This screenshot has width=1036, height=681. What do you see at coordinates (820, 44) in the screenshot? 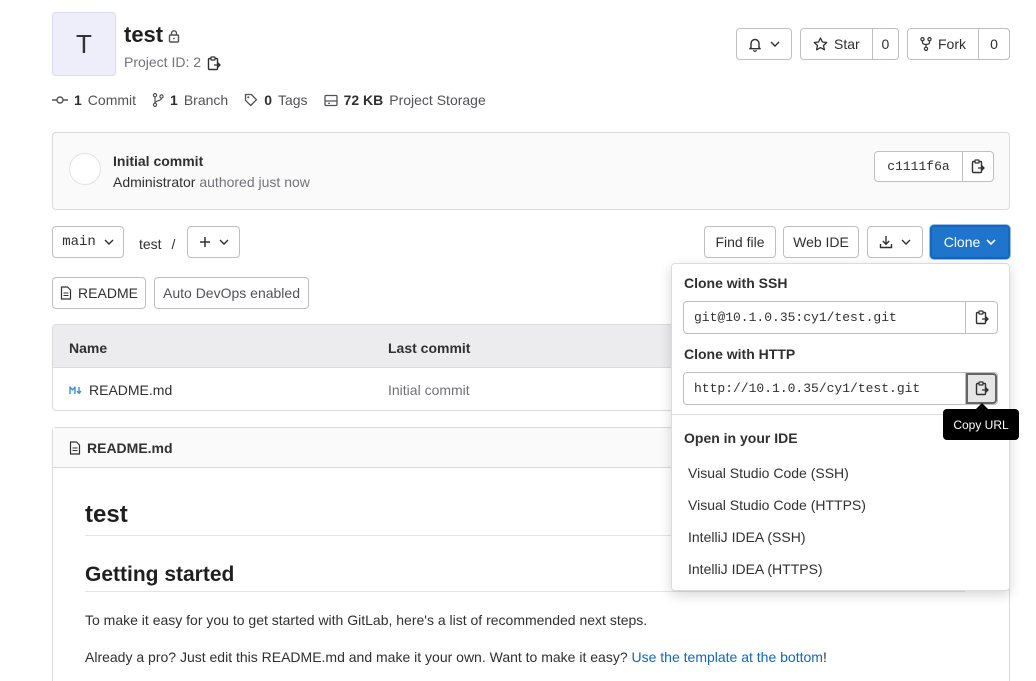
I see `star-icon` at bounding box center [820, 44].